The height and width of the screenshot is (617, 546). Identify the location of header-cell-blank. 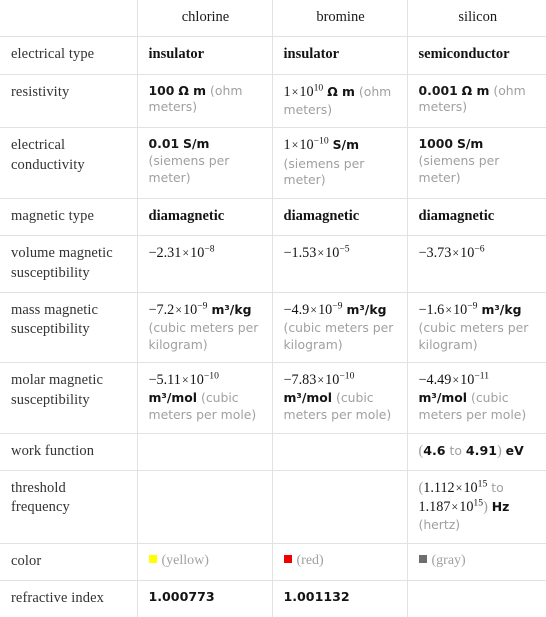
(69, 18).